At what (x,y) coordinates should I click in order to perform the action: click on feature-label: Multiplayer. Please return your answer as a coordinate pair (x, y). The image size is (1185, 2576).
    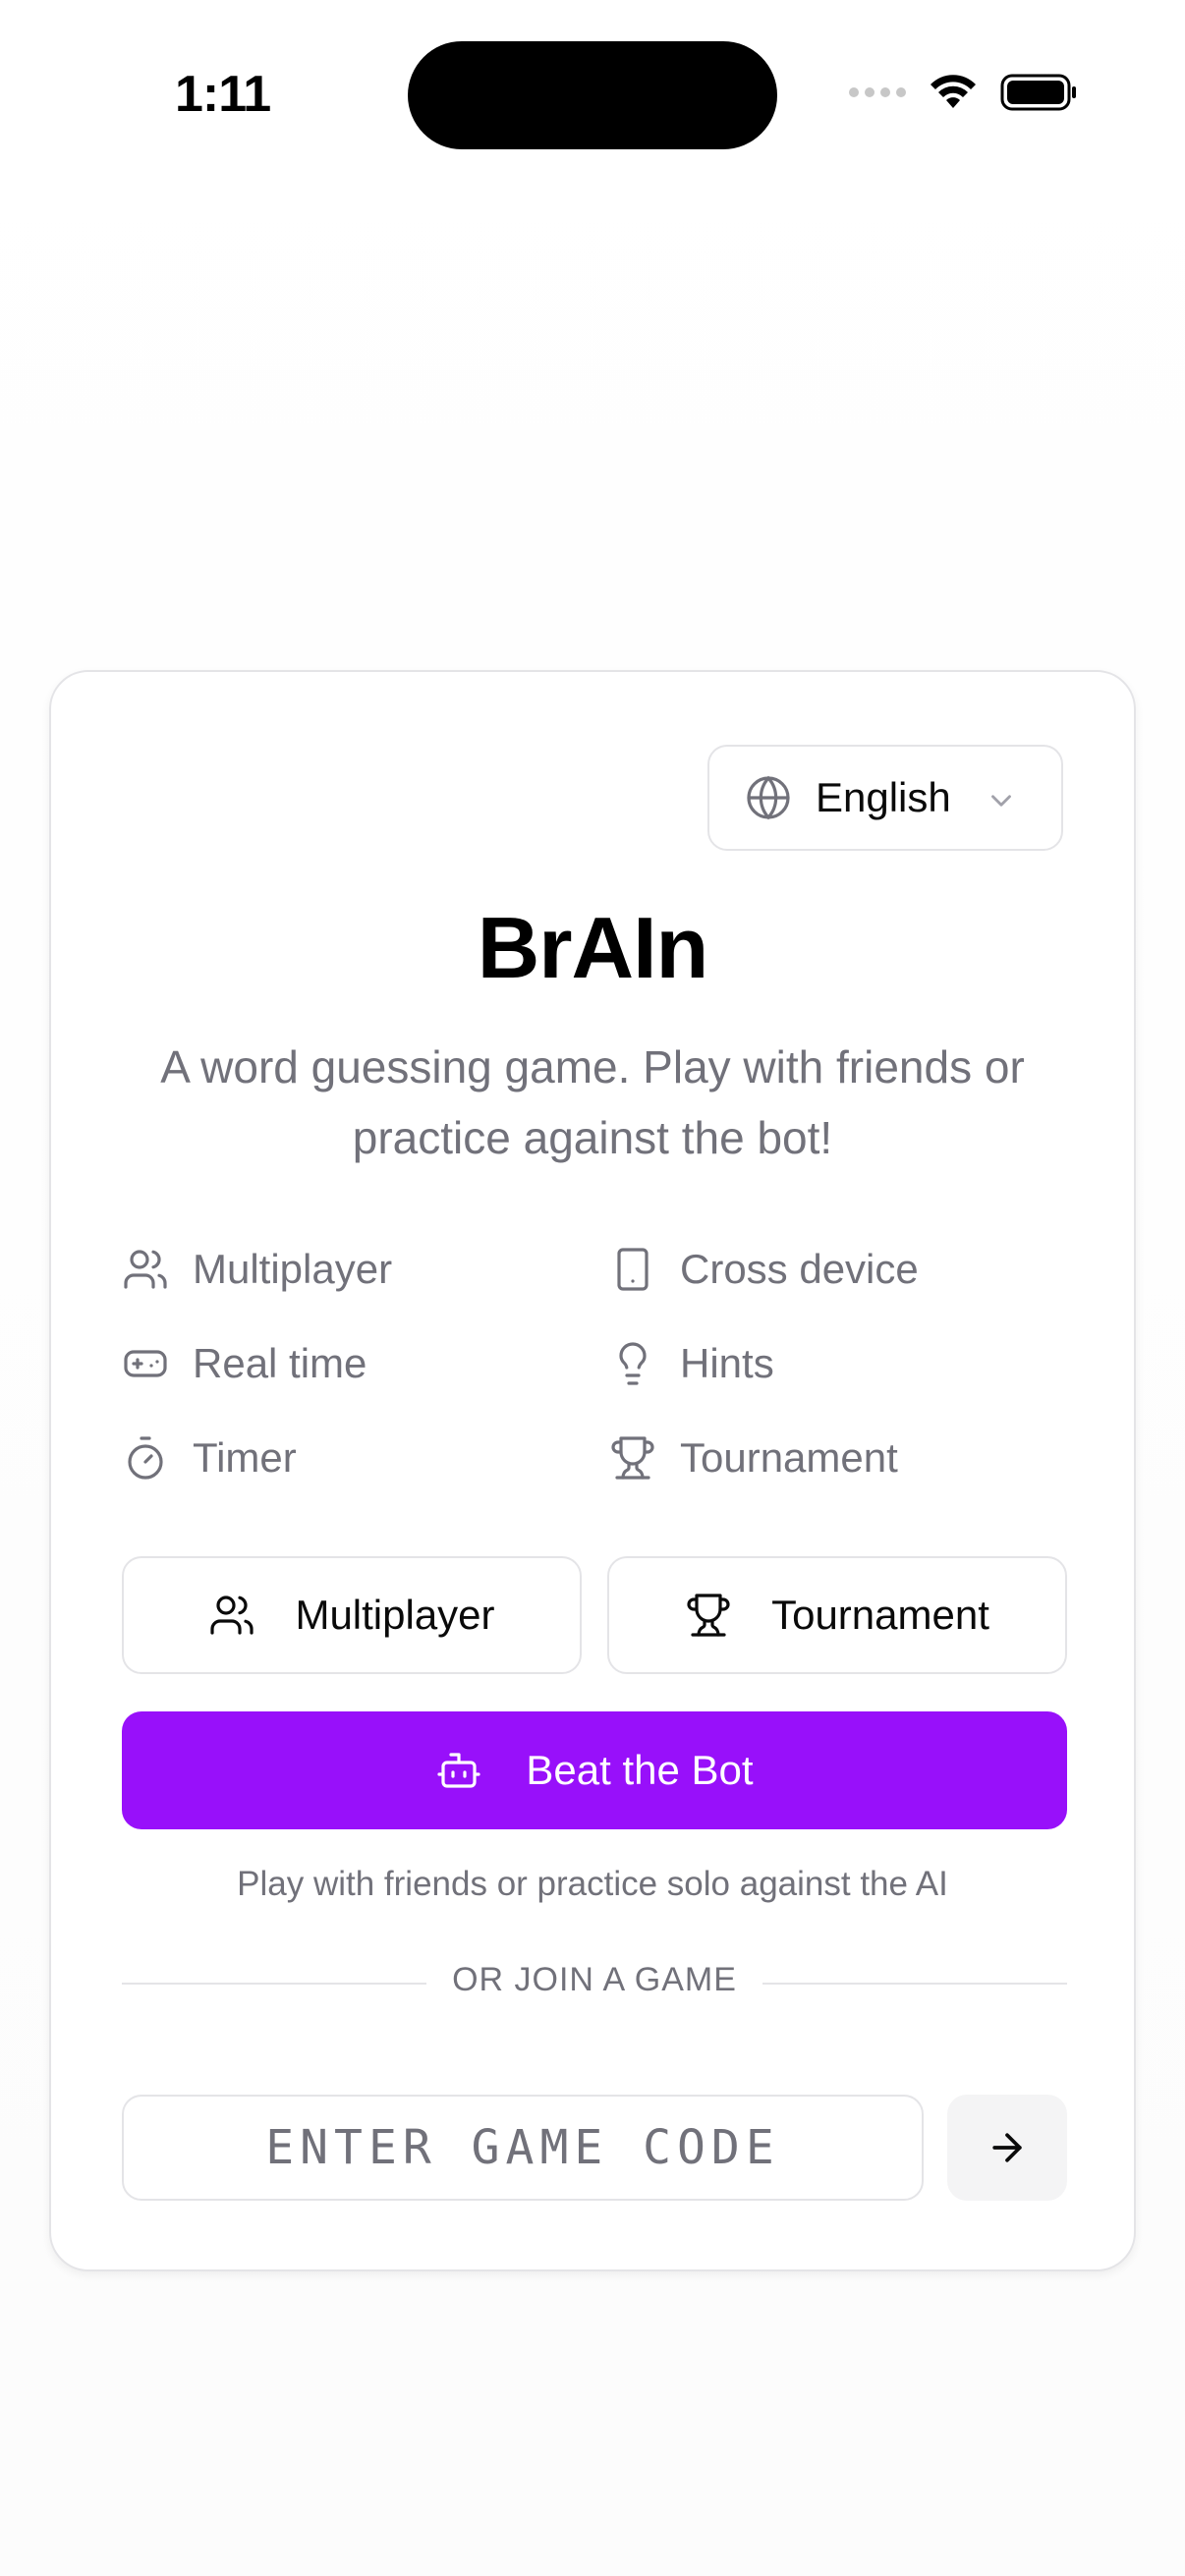
    Looking at the image, I should click on (293, 1269).